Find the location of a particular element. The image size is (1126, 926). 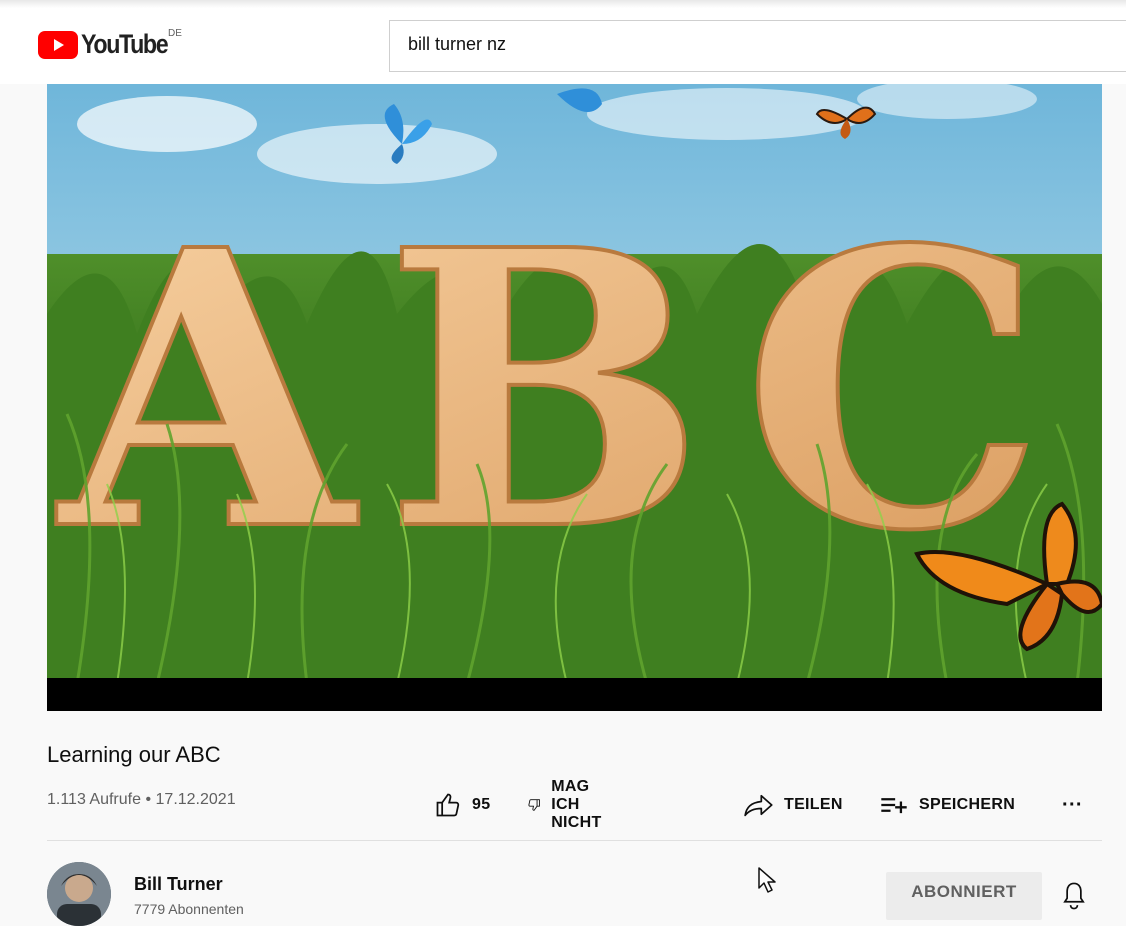

share-button: TEILEN is located at coordinates (793, 805).